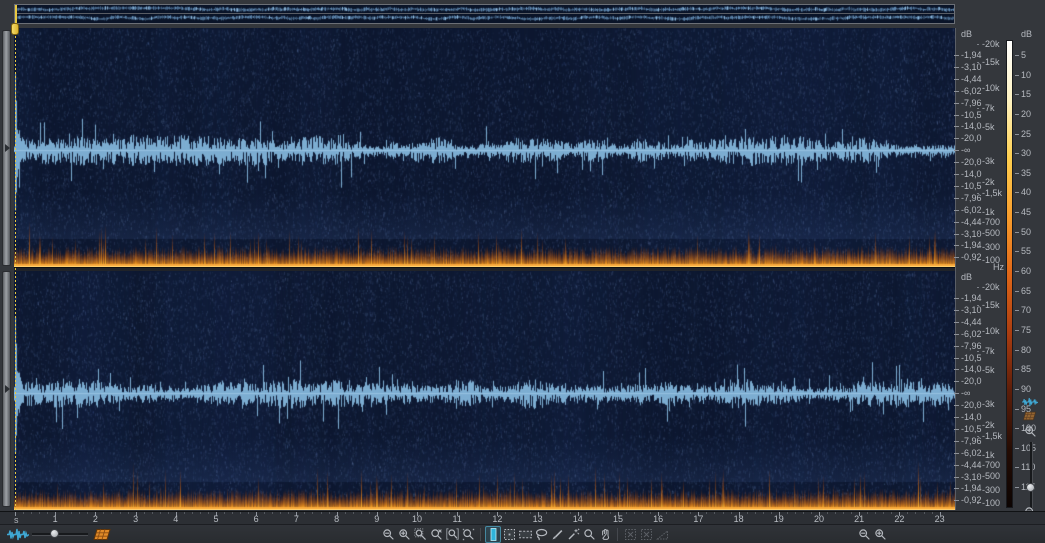 This screenshot has width=1045, height=543. Describe the element at coordinates (95, 519) in the screenshot. I see `timeline-second-label: 2` at that location.